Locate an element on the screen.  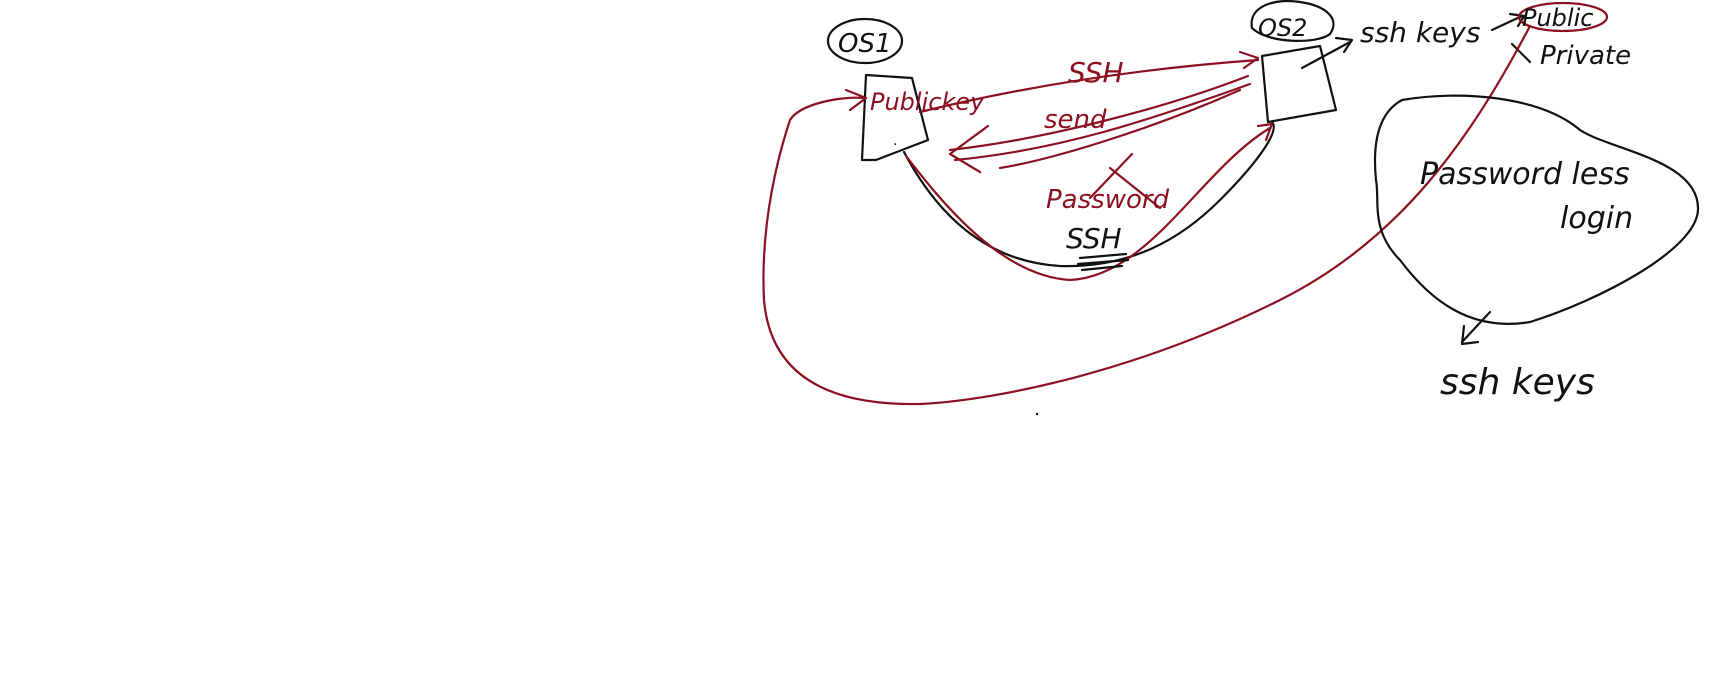
os1-node-label: OS1 is located at coordinates (865, 41).